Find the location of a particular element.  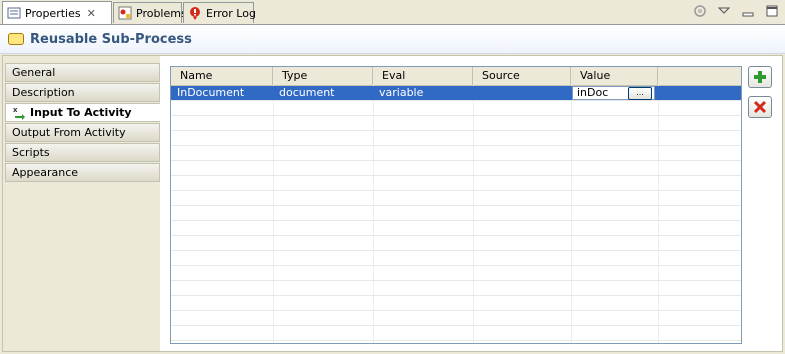

view-toolbar is located at coordinates (736, 11).